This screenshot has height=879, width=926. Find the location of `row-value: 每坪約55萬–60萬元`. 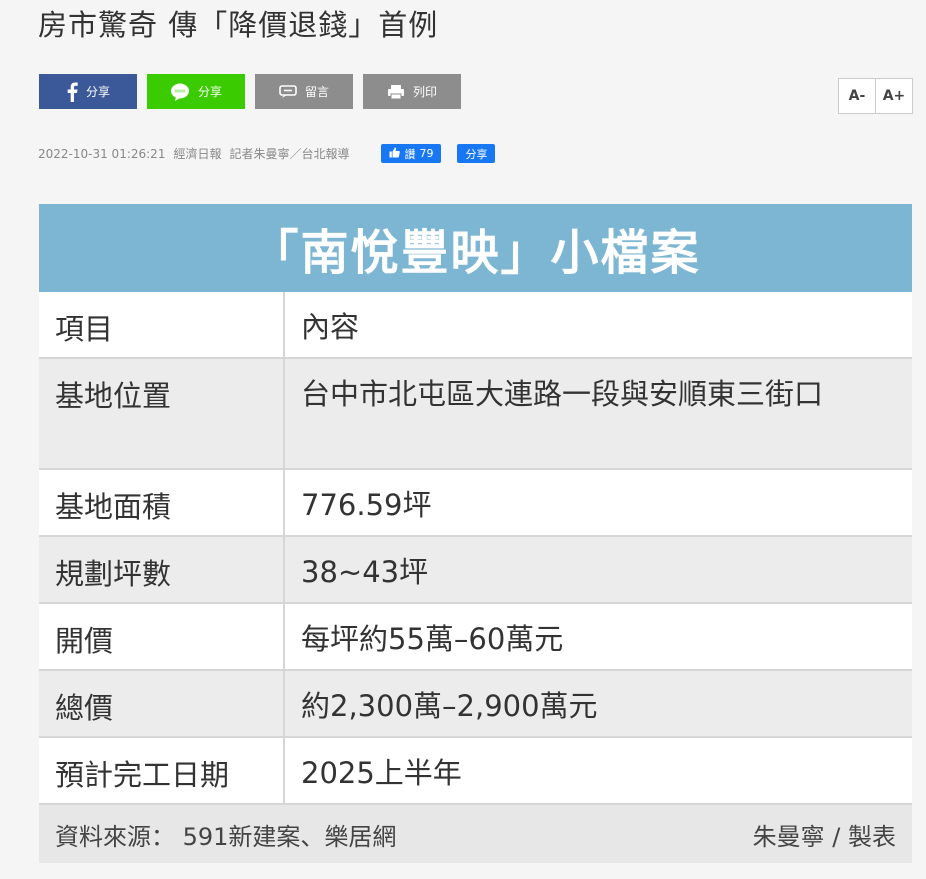

row-value: 每坪約55萬–60萬元 is located at coordinates (432, 639).